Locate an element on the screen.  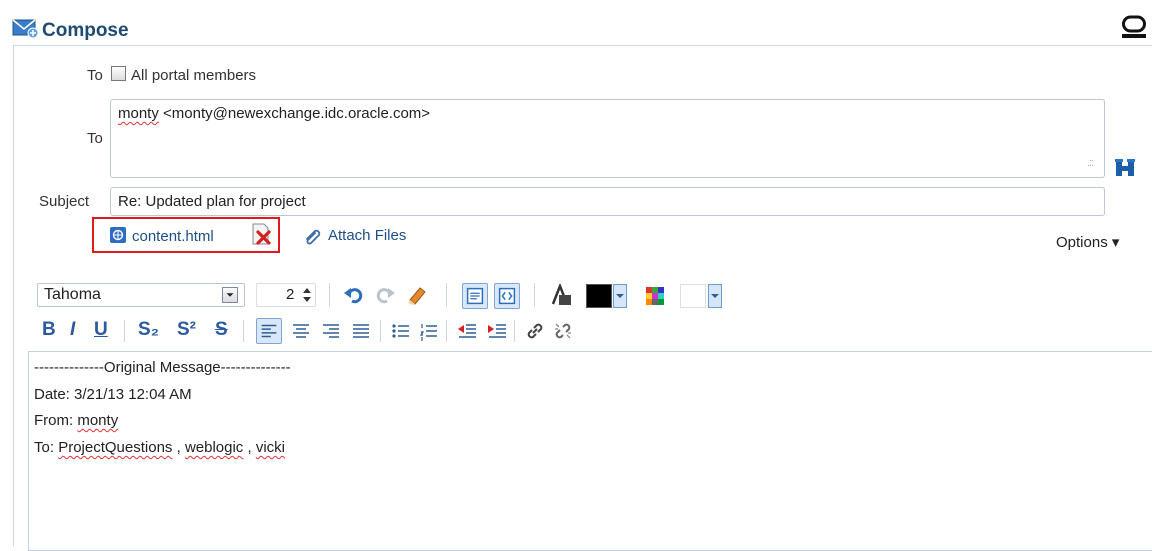
subject-label: Subject is located at coordinates (64, 201).